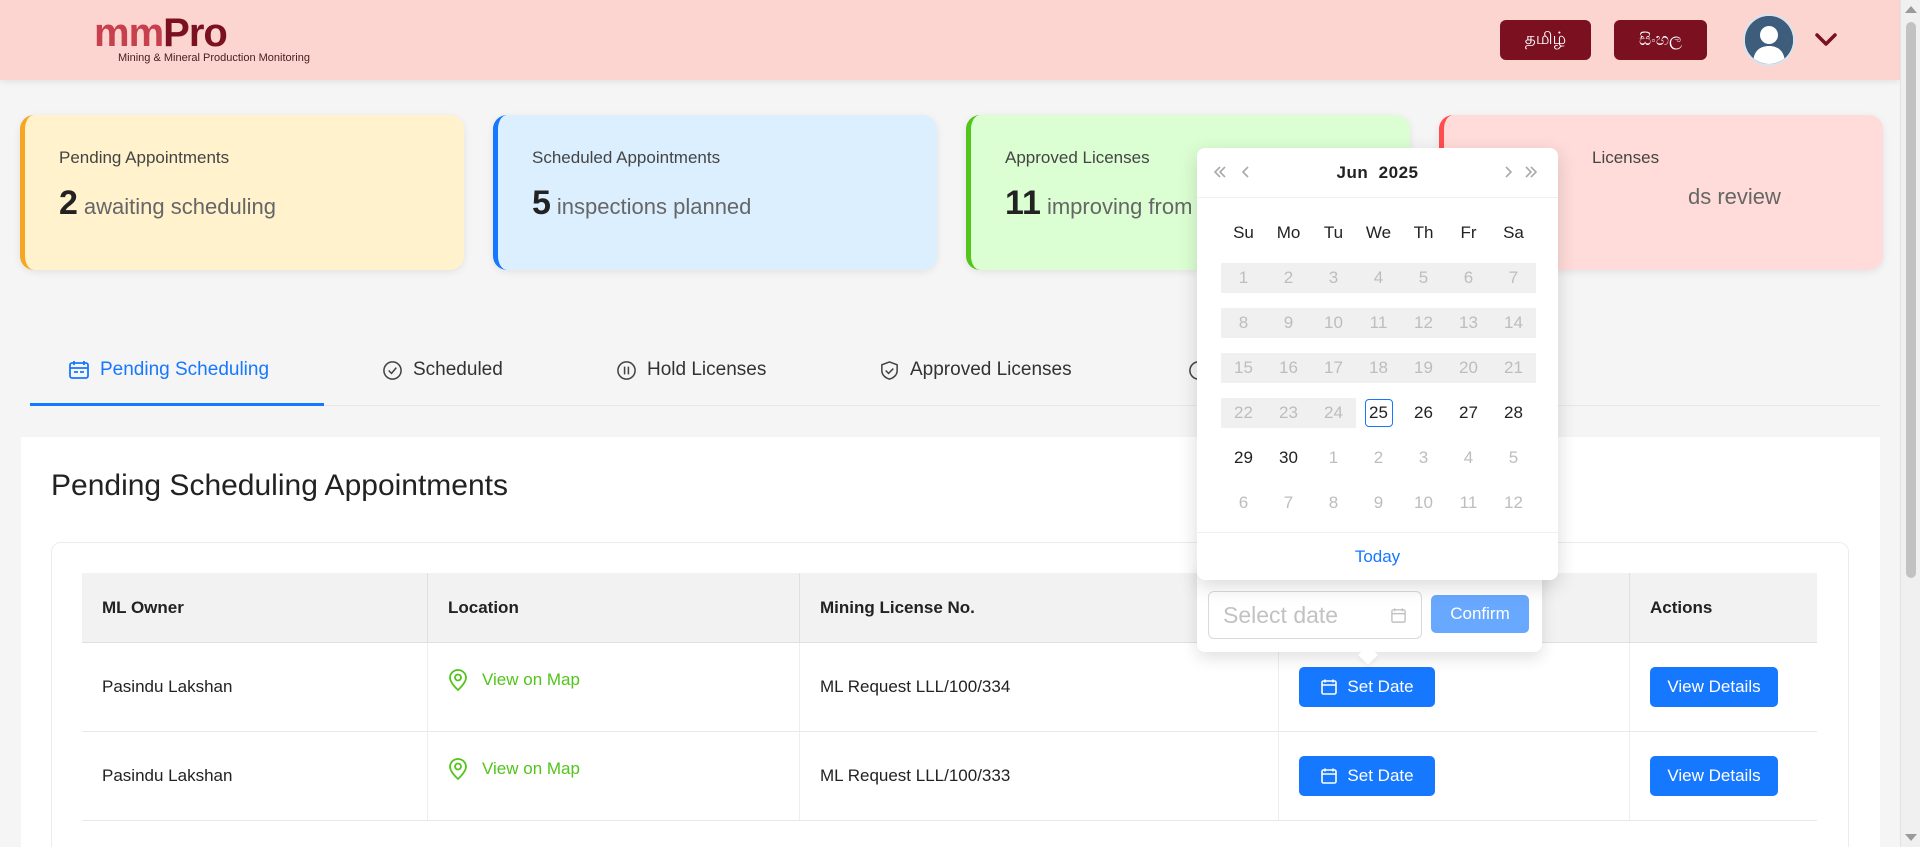 This screenshot has height=847, width=1920. Describe the element at coordinates (531, 768) in the screenshot. I see `view-on-map-label: View on Map` at that location.